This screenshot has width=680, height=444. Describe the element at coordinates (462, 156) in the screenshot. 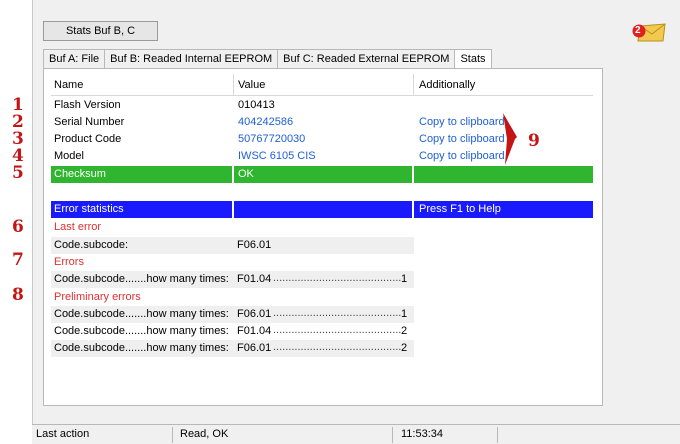

I see `copy-model-link: Copy to clipboard` at that location.